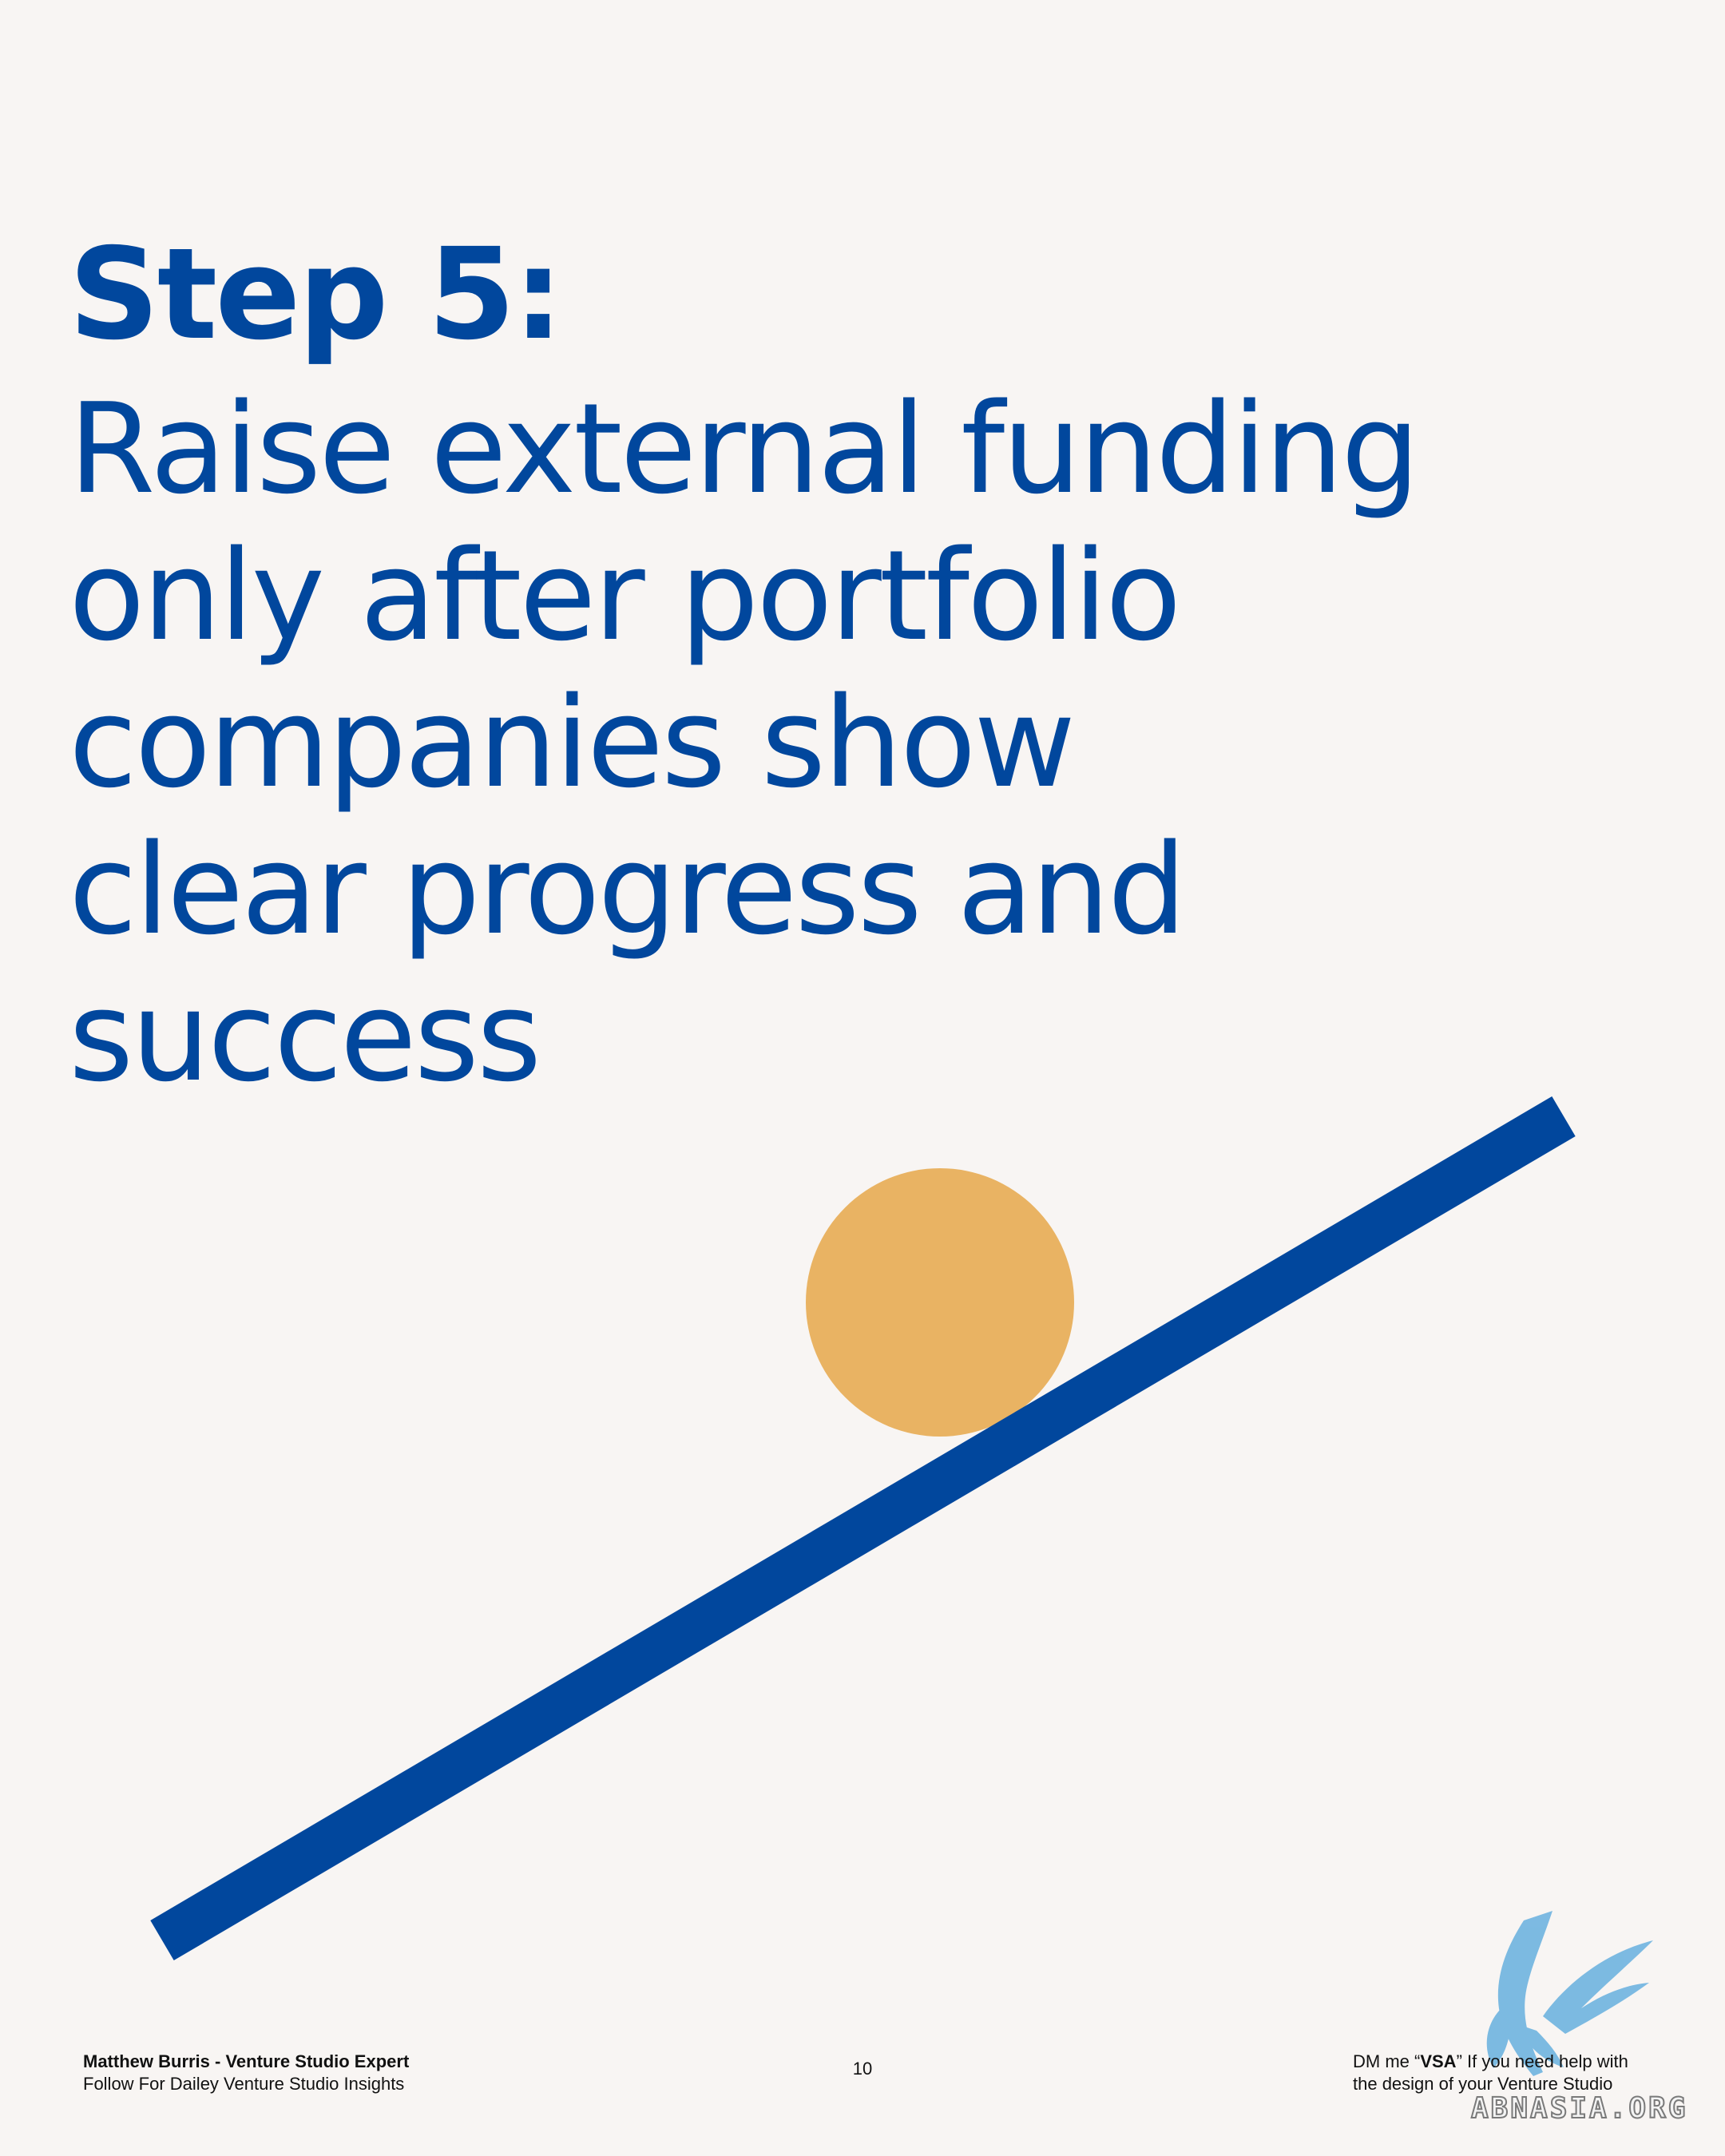 This screenshot has width=1725, height=2156. What do you see at coordinates (247, 2061) in the screenshot?
I see `author-name: Matthew Burris - Venture Studio Expert` at bounding box center [247, 2061].